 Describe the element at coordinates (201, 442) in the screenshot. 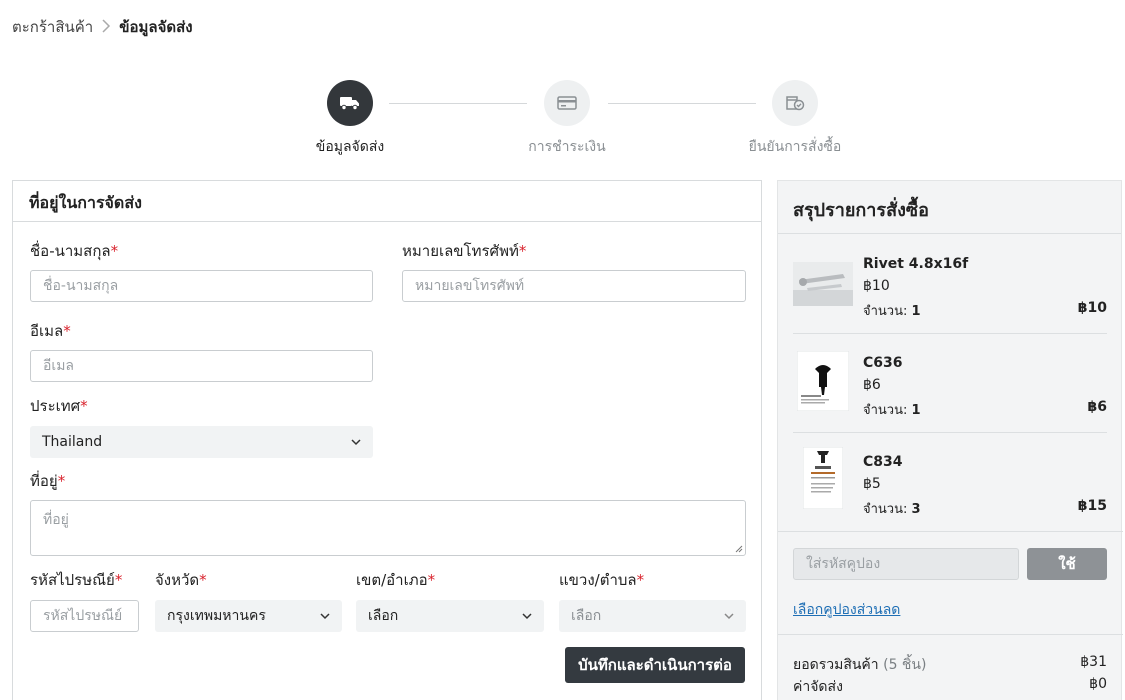

I see `country-select: Thailand` at that location.